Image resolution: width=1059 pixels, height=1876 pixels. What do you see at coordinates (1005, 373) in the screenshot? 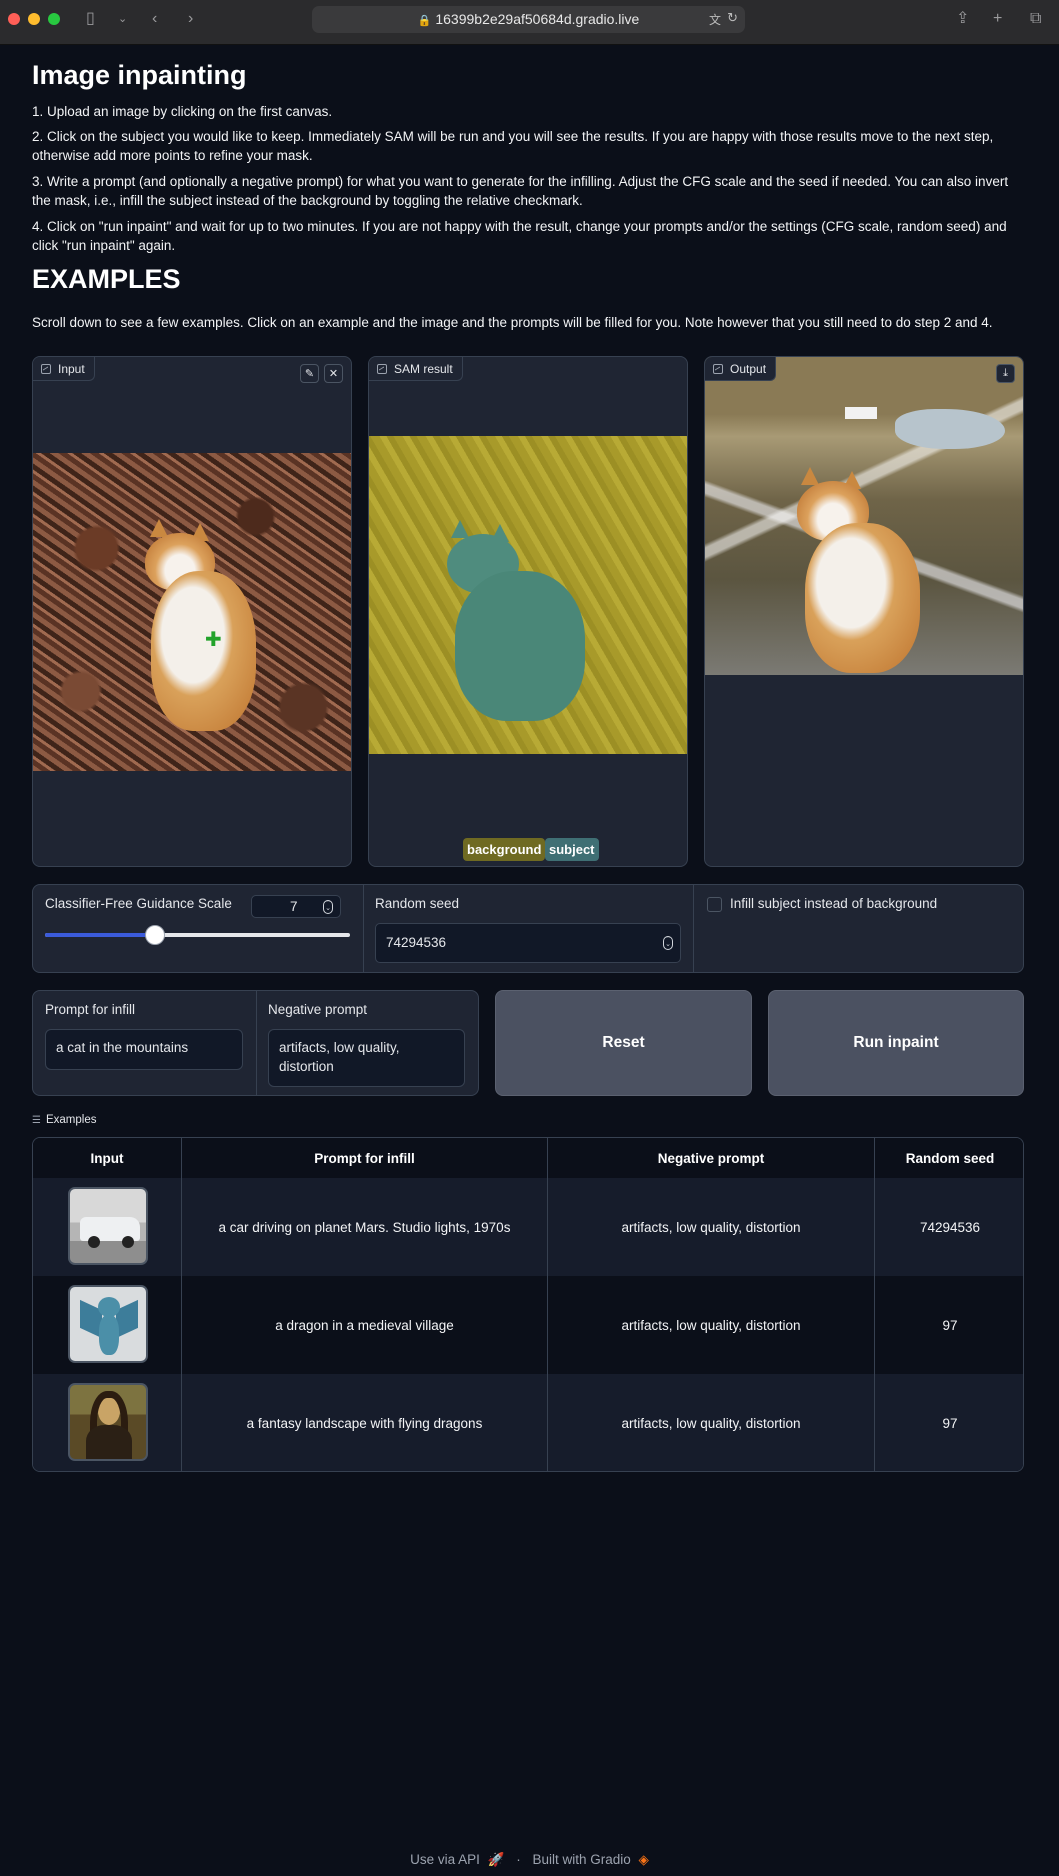
I see `download-icon: ⤓` at bounding box center [1005, 373].